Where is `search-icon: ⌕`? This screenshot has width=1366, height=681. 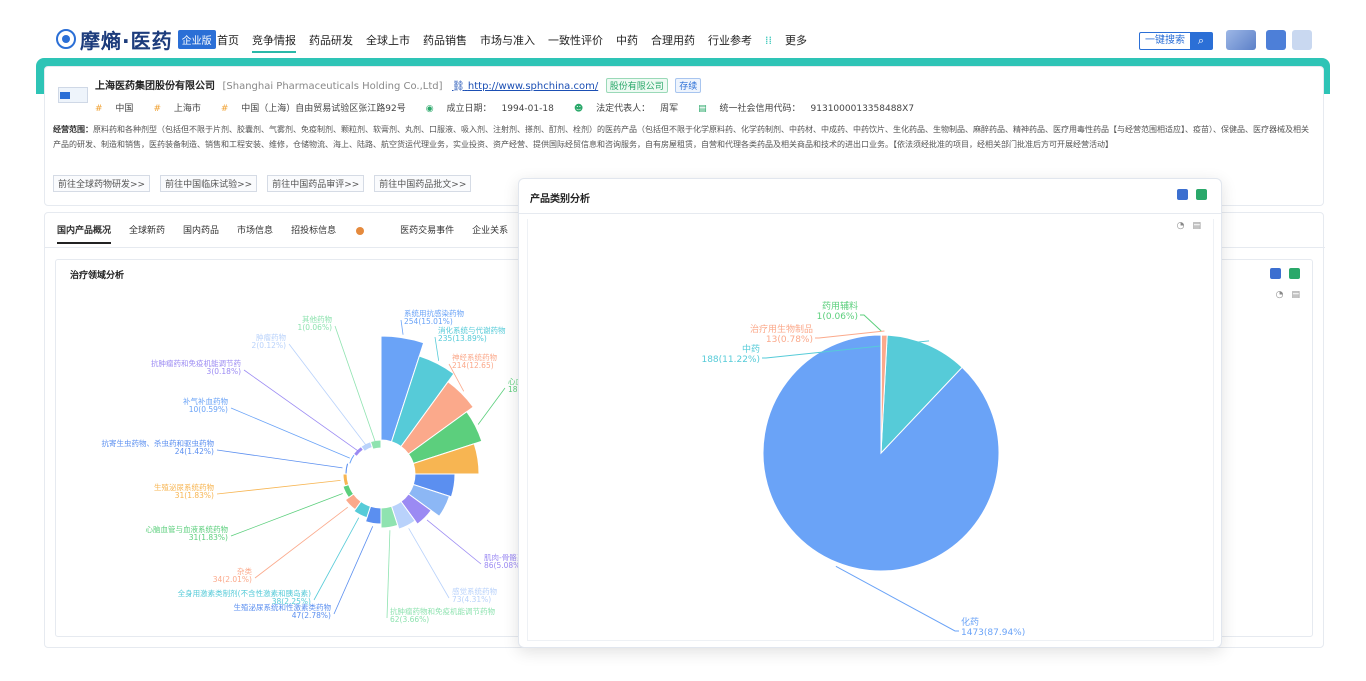
search-icon: ⌕ is located at coordinates (1201, 41).